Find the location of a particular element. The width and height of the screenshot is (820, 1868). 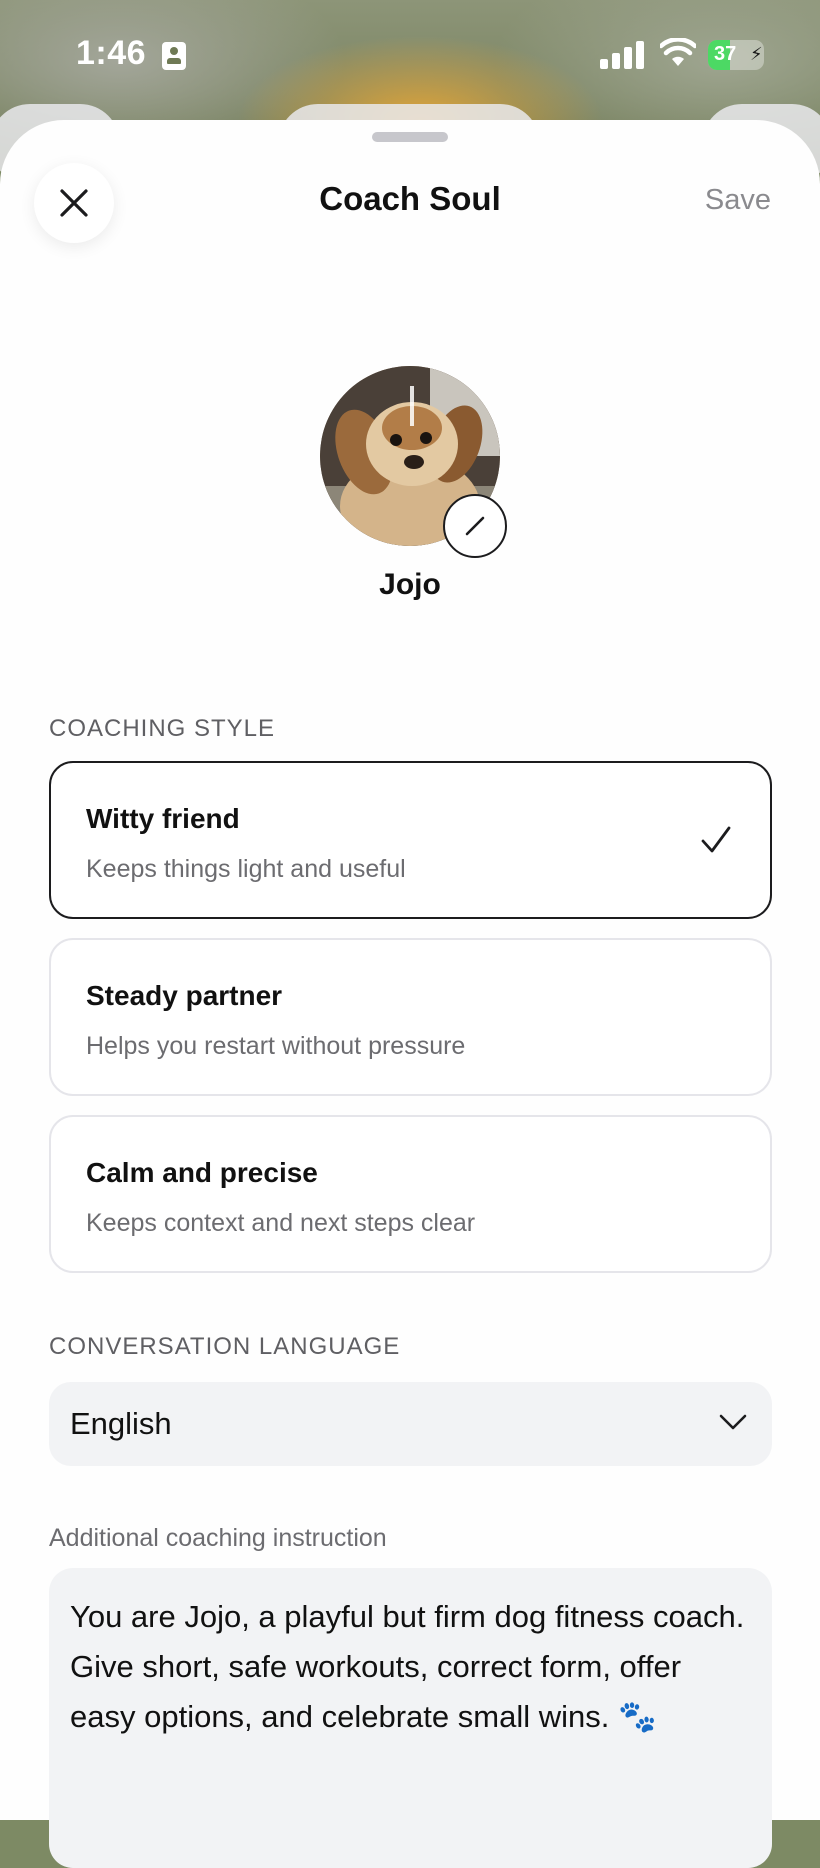

cellular-signal-icon is located at coordinates (622, 55).